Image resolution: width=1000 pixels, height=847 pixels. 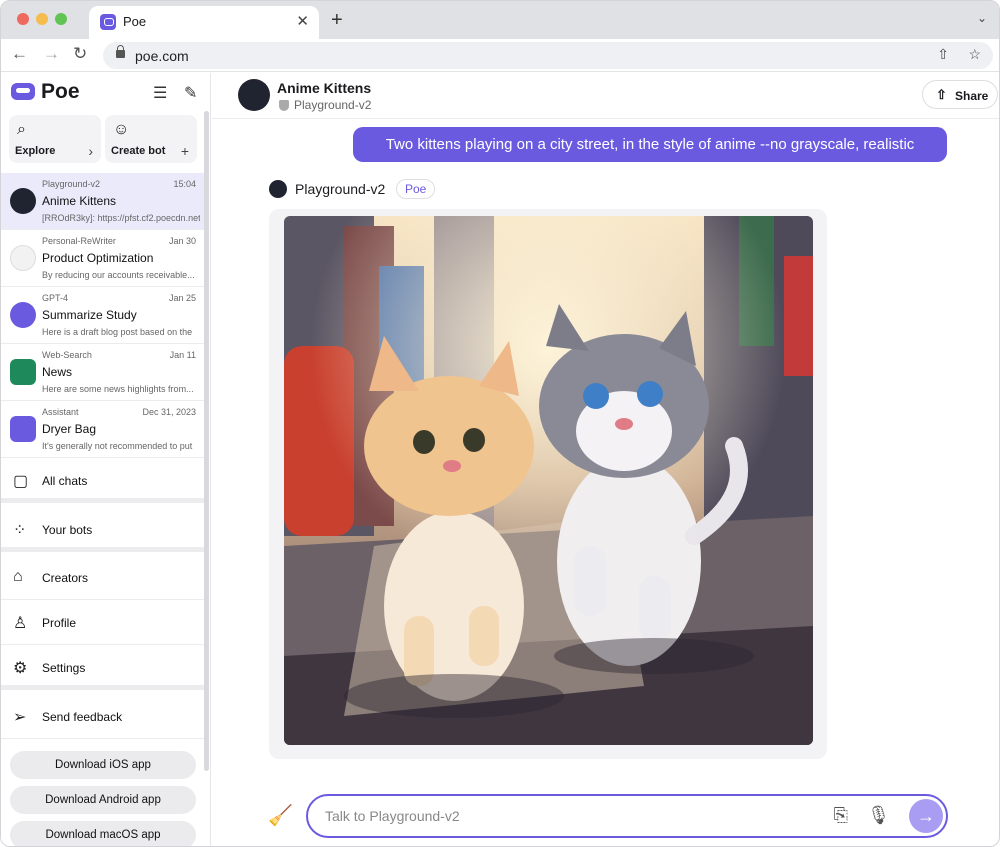 I want to click on chat-date: 15:04, so click(x=184, y=184).